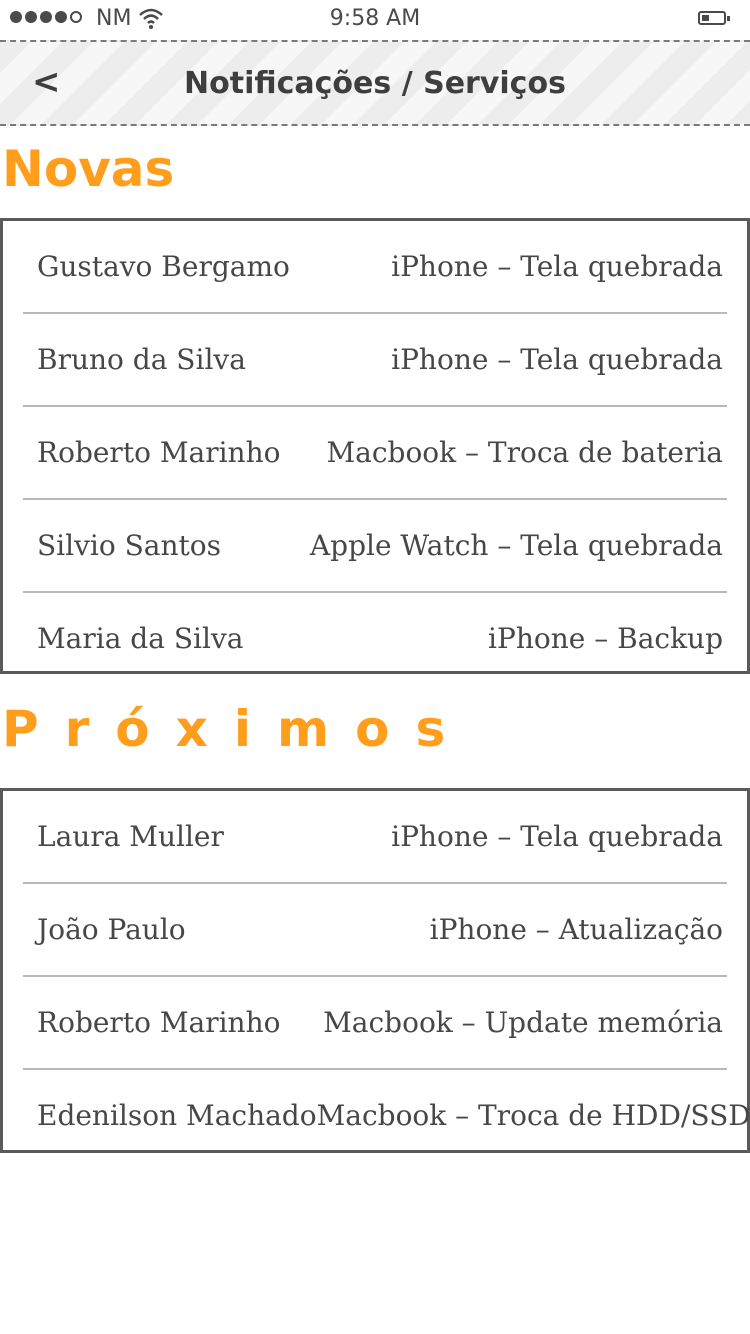 The width and height of the screenshot is (750, 1334). Describe the element at coordinates (111, 929) in the screenshot. I see `client-name: João Paulo` at that location.